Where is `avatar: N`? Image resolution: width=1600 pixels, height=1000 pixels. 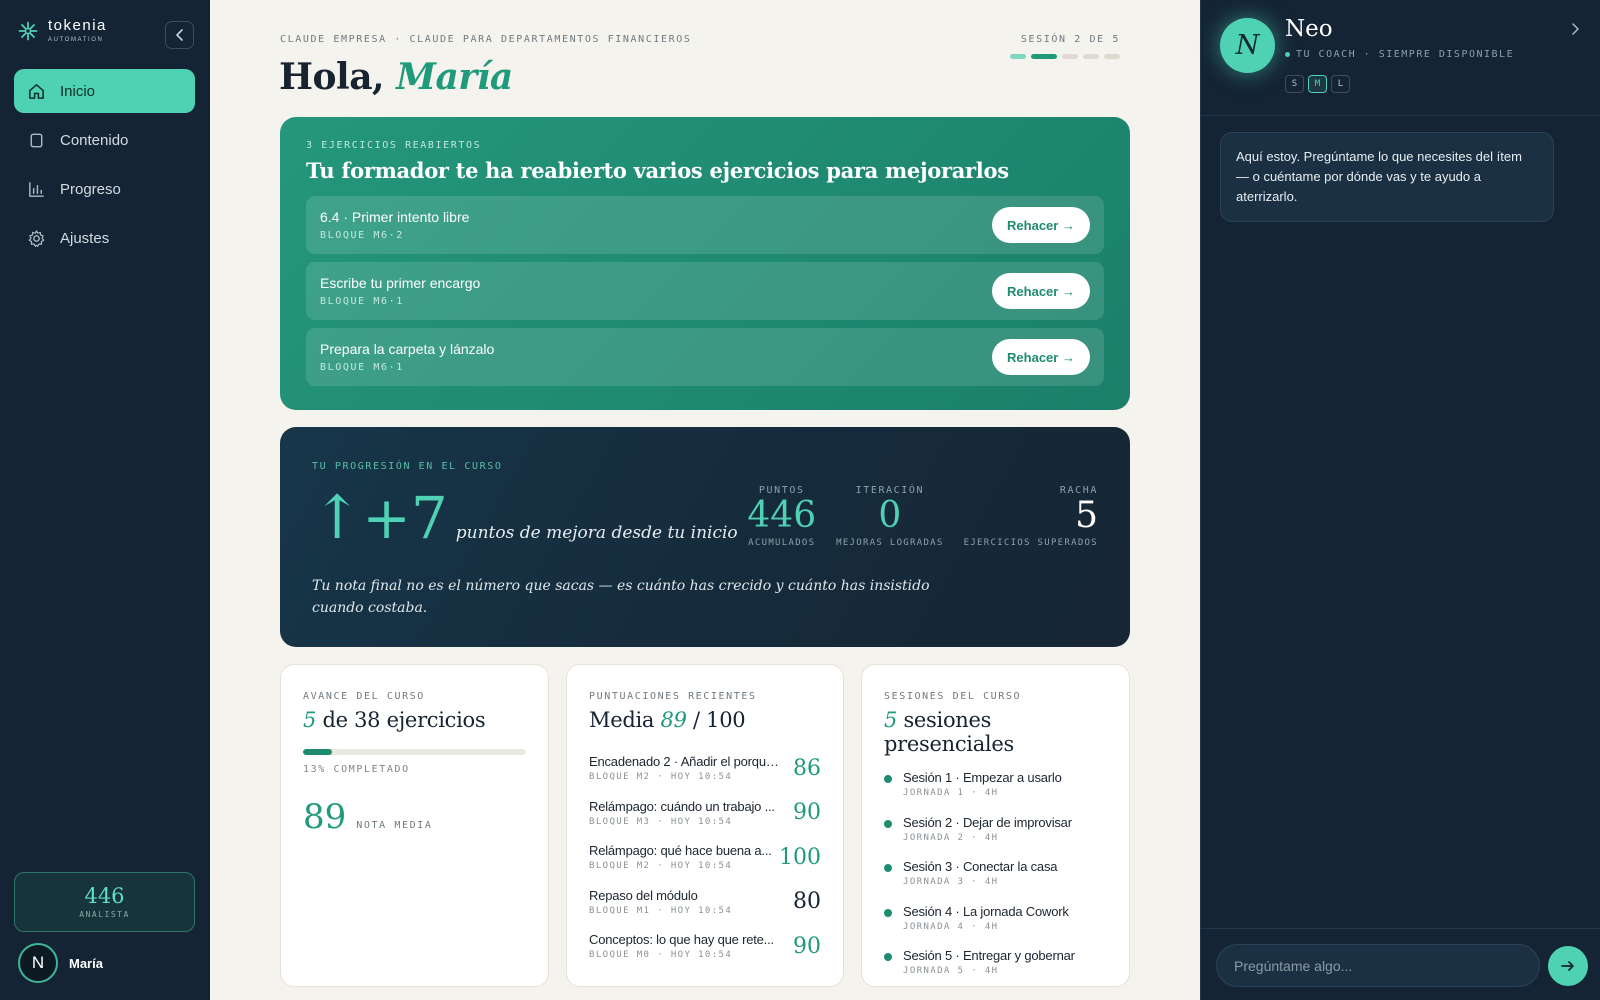
avatar: N is located at coordinates (38, 963).